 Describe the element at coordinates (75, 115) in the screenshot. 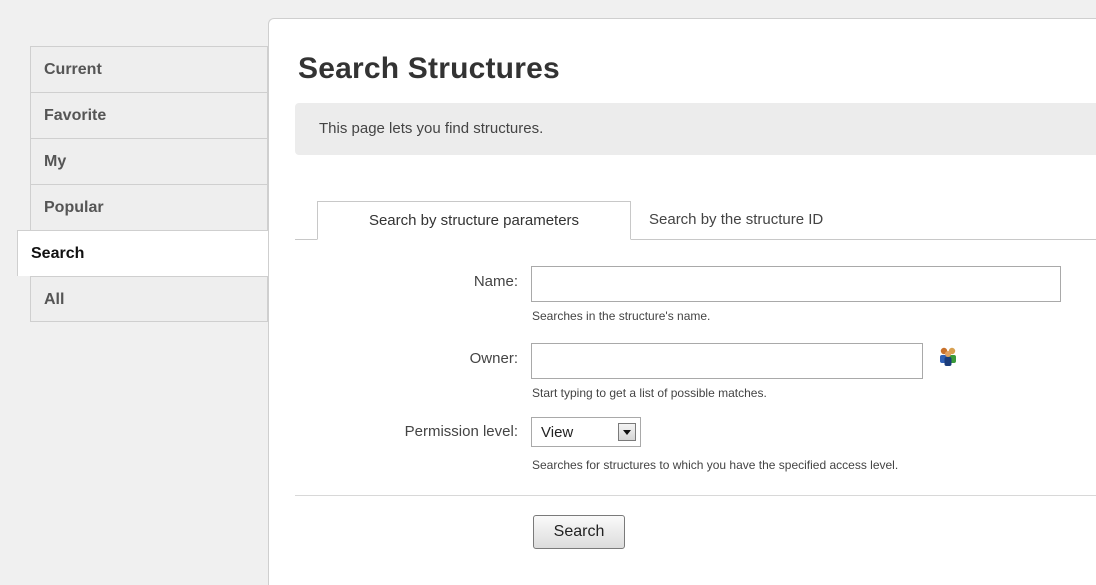

I see `sidebar-item-label: Favorite` at that location.